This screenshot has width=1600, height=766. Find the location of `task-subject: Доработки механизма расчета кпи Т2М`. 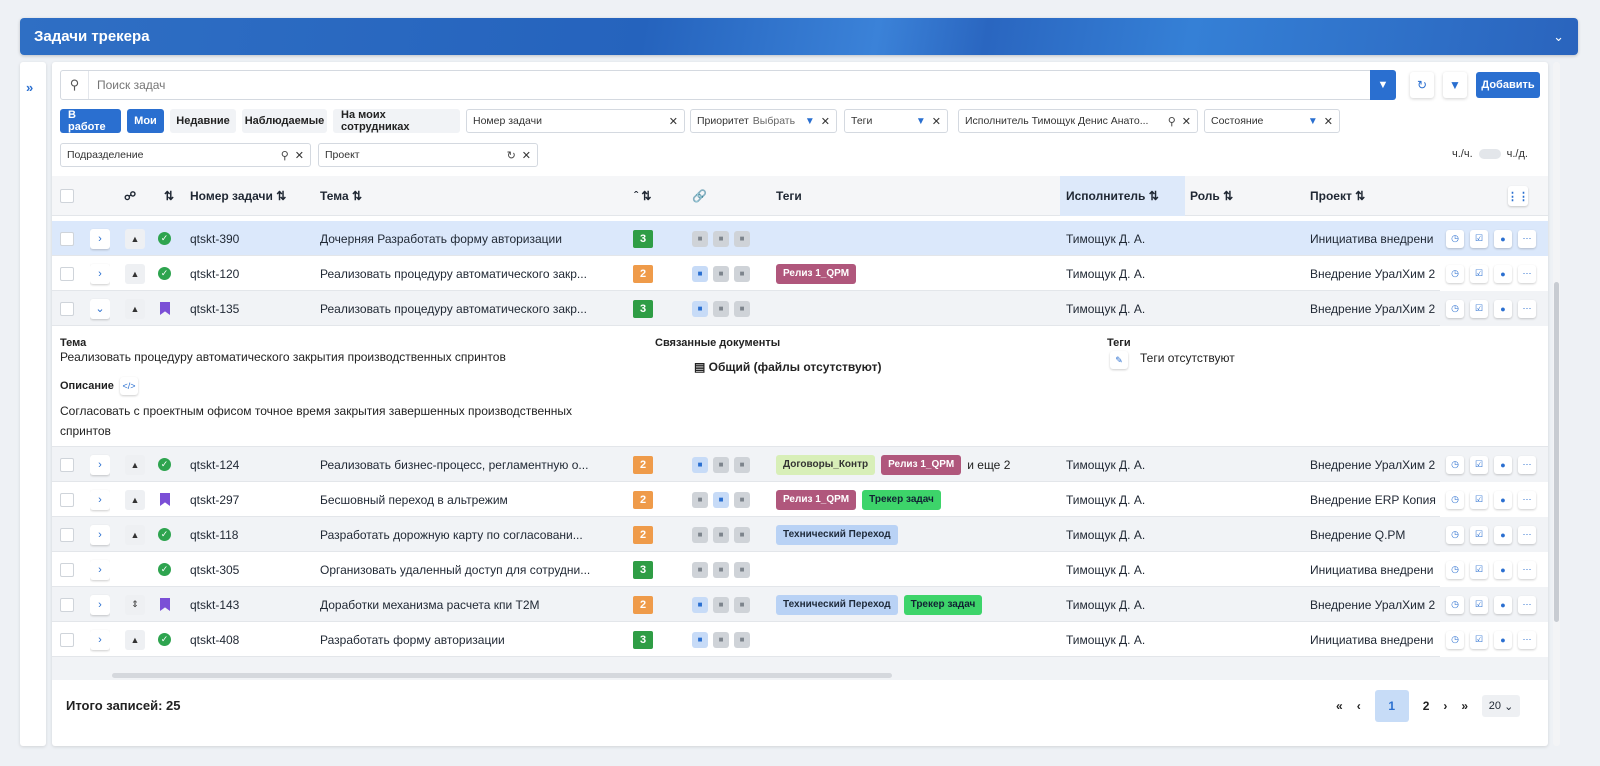

task-subject: Доработки механизма расчета кпи Т2М is located at coordinates (470, 604).